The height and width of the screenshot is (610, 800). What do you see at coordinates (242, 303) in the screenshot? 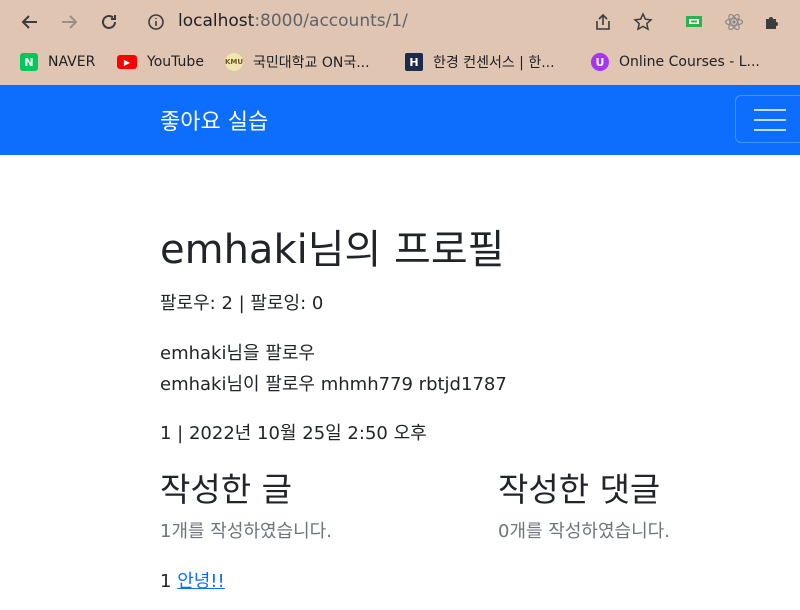
I see `follow-counts: 팔로우: 2 | 팔로잉: 0` at bounding box center [242, 303].